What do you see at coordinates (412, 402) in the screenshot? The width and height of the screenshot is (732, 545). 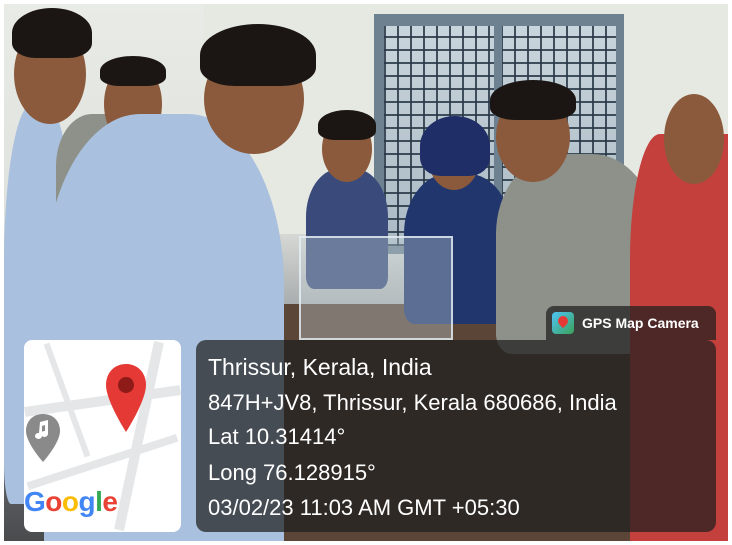 I see `location-address: 847H+JV8, Thrissur, Kerala 680686, India` at bounding box center [412, 402].